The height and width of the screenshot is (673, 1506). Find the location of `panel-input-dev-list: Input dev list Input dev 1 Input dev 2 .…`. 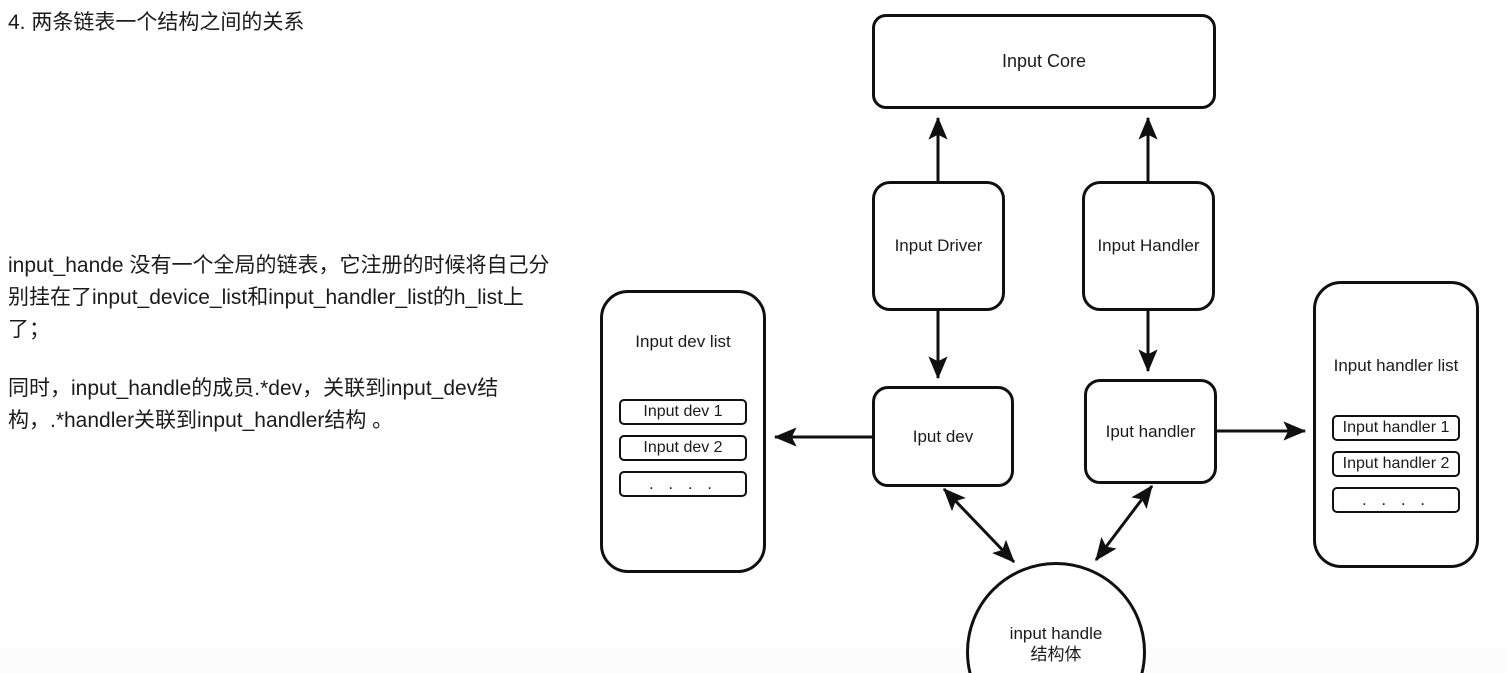

panel-input-dev-list: Input dev list Input dev 1 Input dev 2 .… is located at coordinates (683, 431).